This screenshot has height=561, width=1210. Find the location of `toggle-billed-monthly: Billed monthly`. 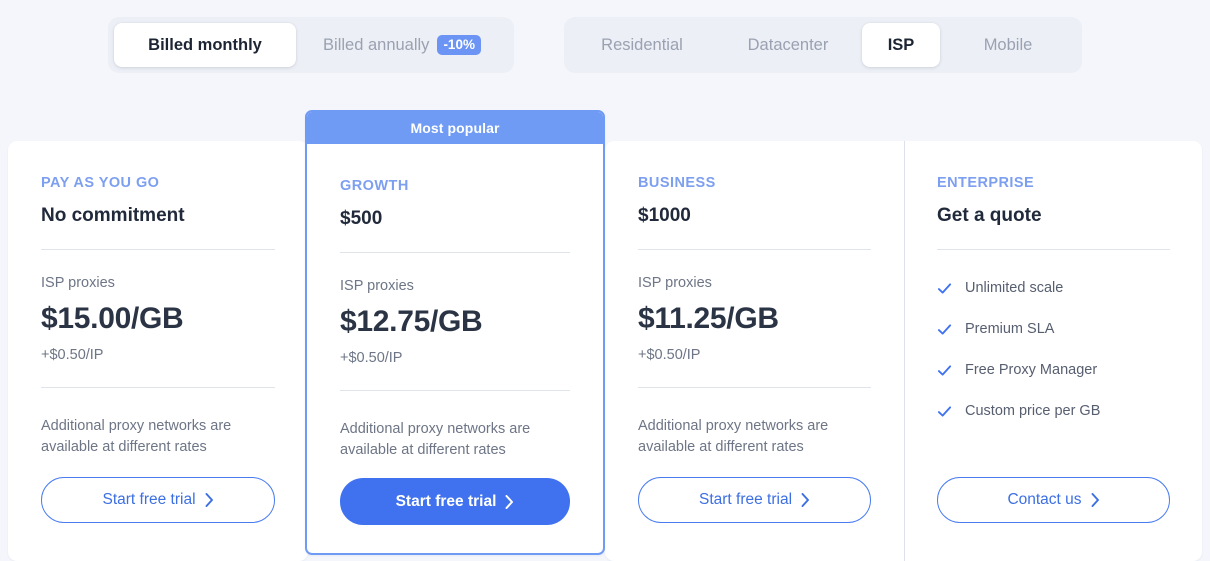

toggle-billed-monthly: Billed monthly is located at coordinates (205, 45).